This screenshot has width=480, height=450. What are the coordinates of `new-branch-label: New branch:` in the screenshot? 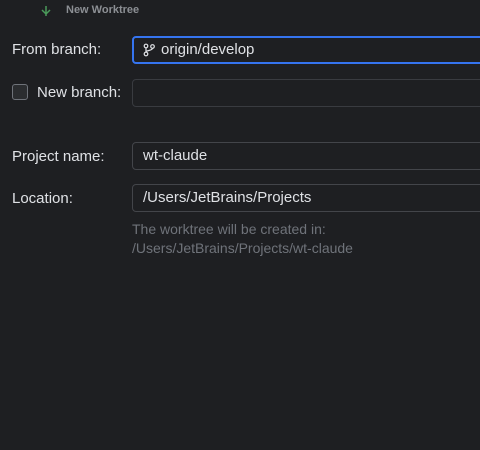 It's located at (79, 92).